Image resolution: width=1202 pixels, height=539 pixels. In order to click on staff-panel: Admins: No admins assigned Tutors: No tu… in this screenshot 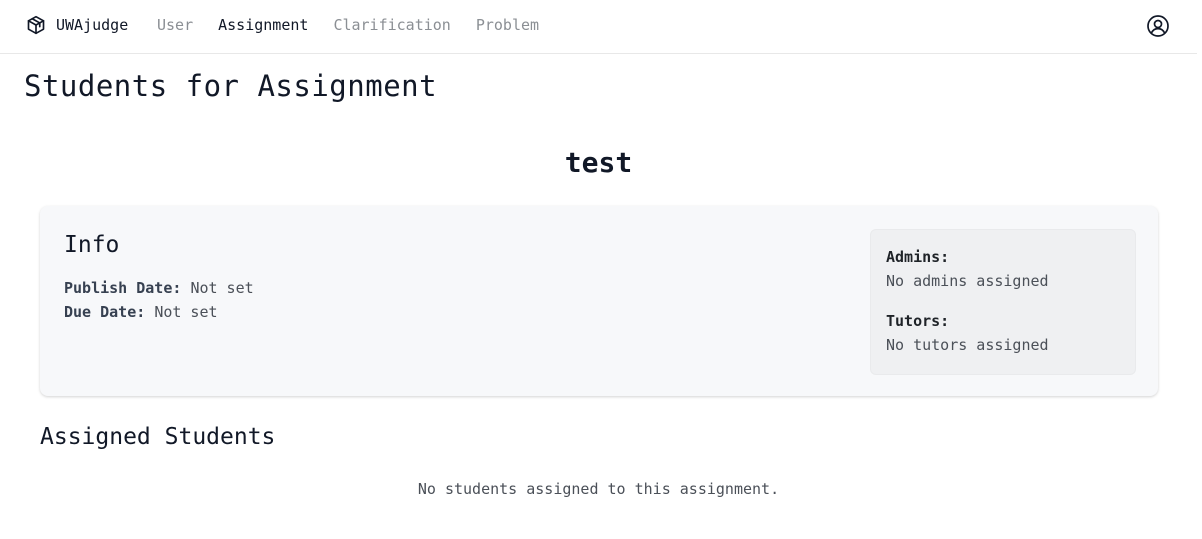, I will do `click(1003, 302)`.